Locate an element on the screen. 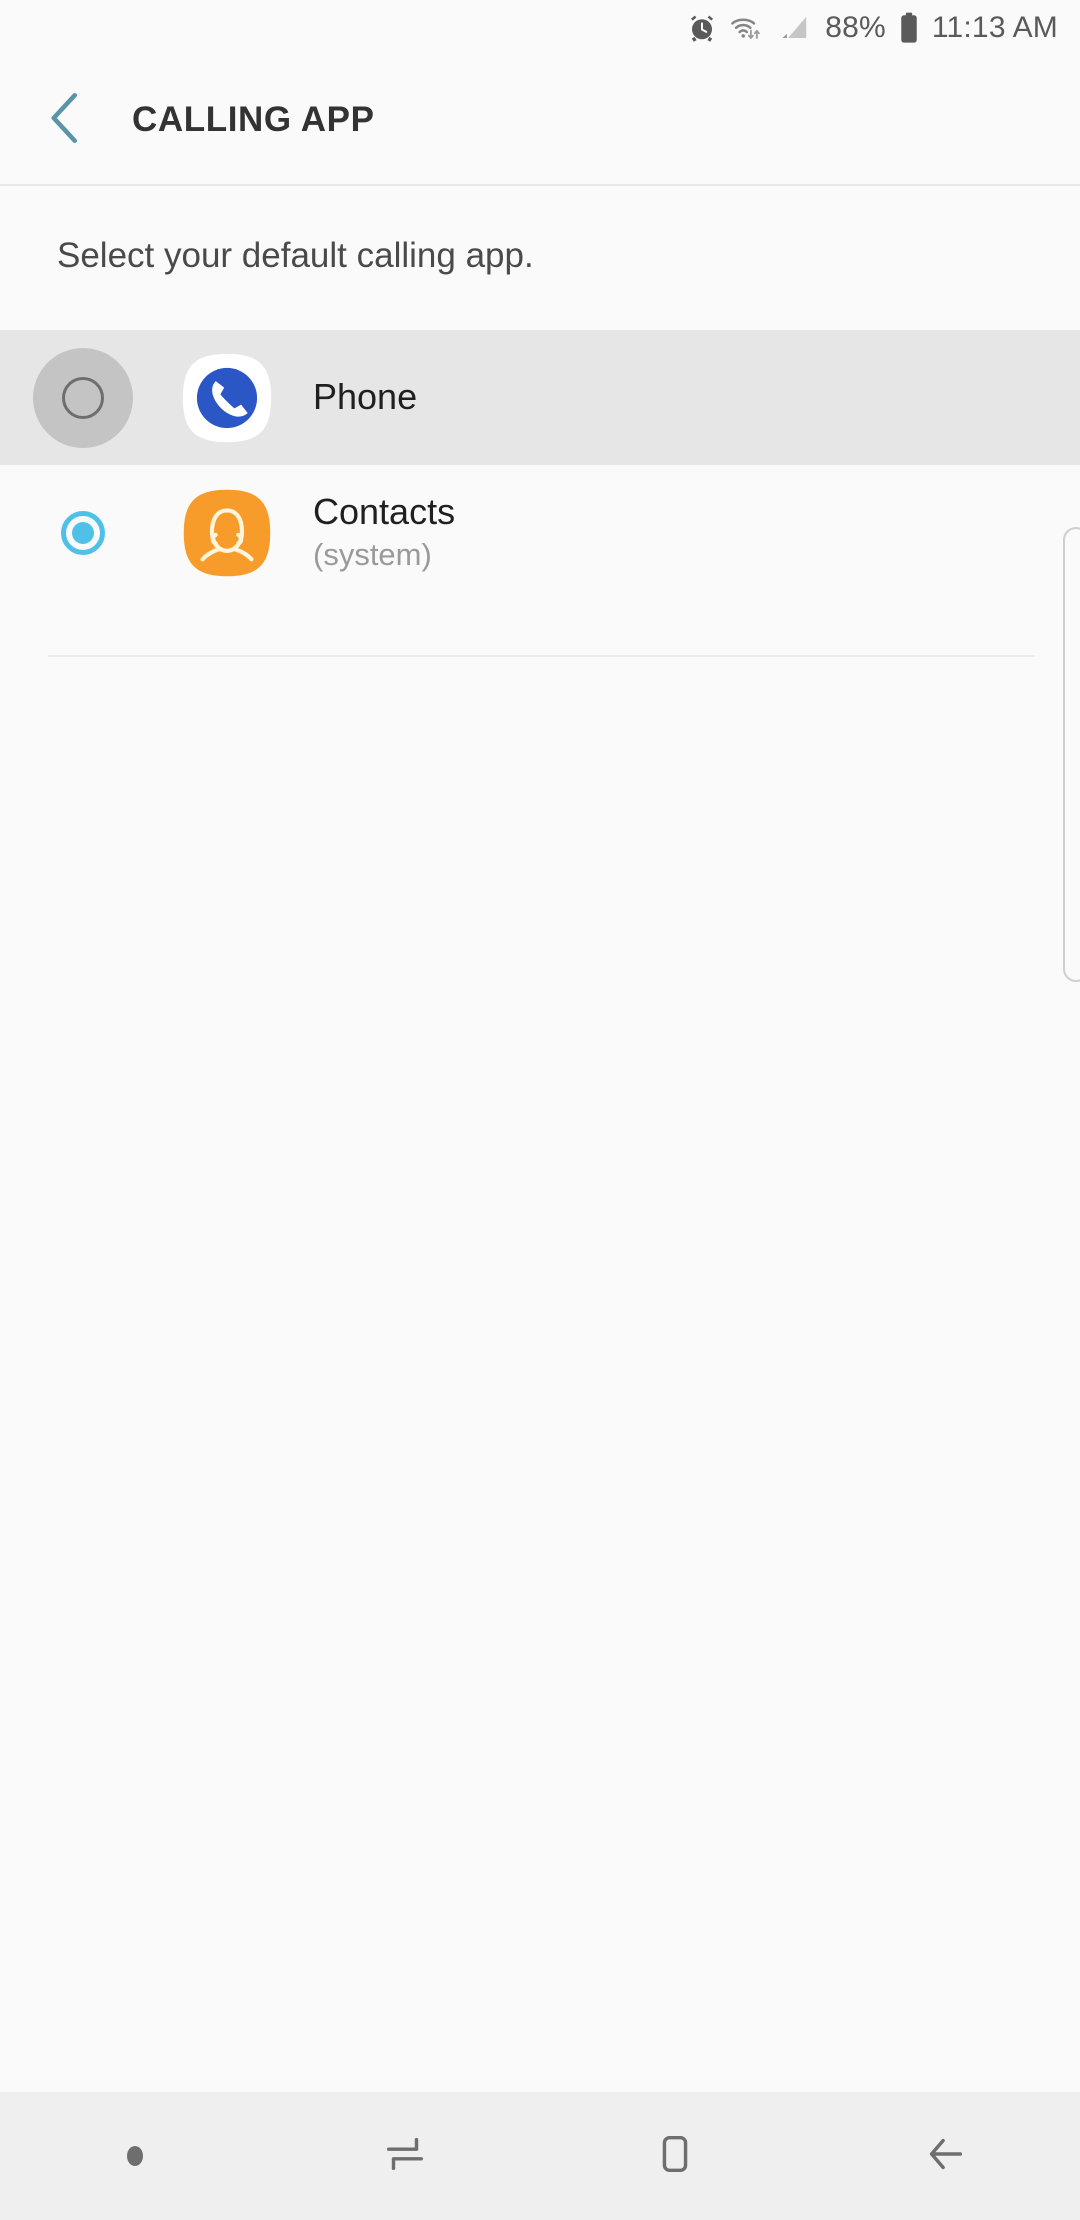  status-bar: 88% 11:13 AM is located at coordinates (540, 28).